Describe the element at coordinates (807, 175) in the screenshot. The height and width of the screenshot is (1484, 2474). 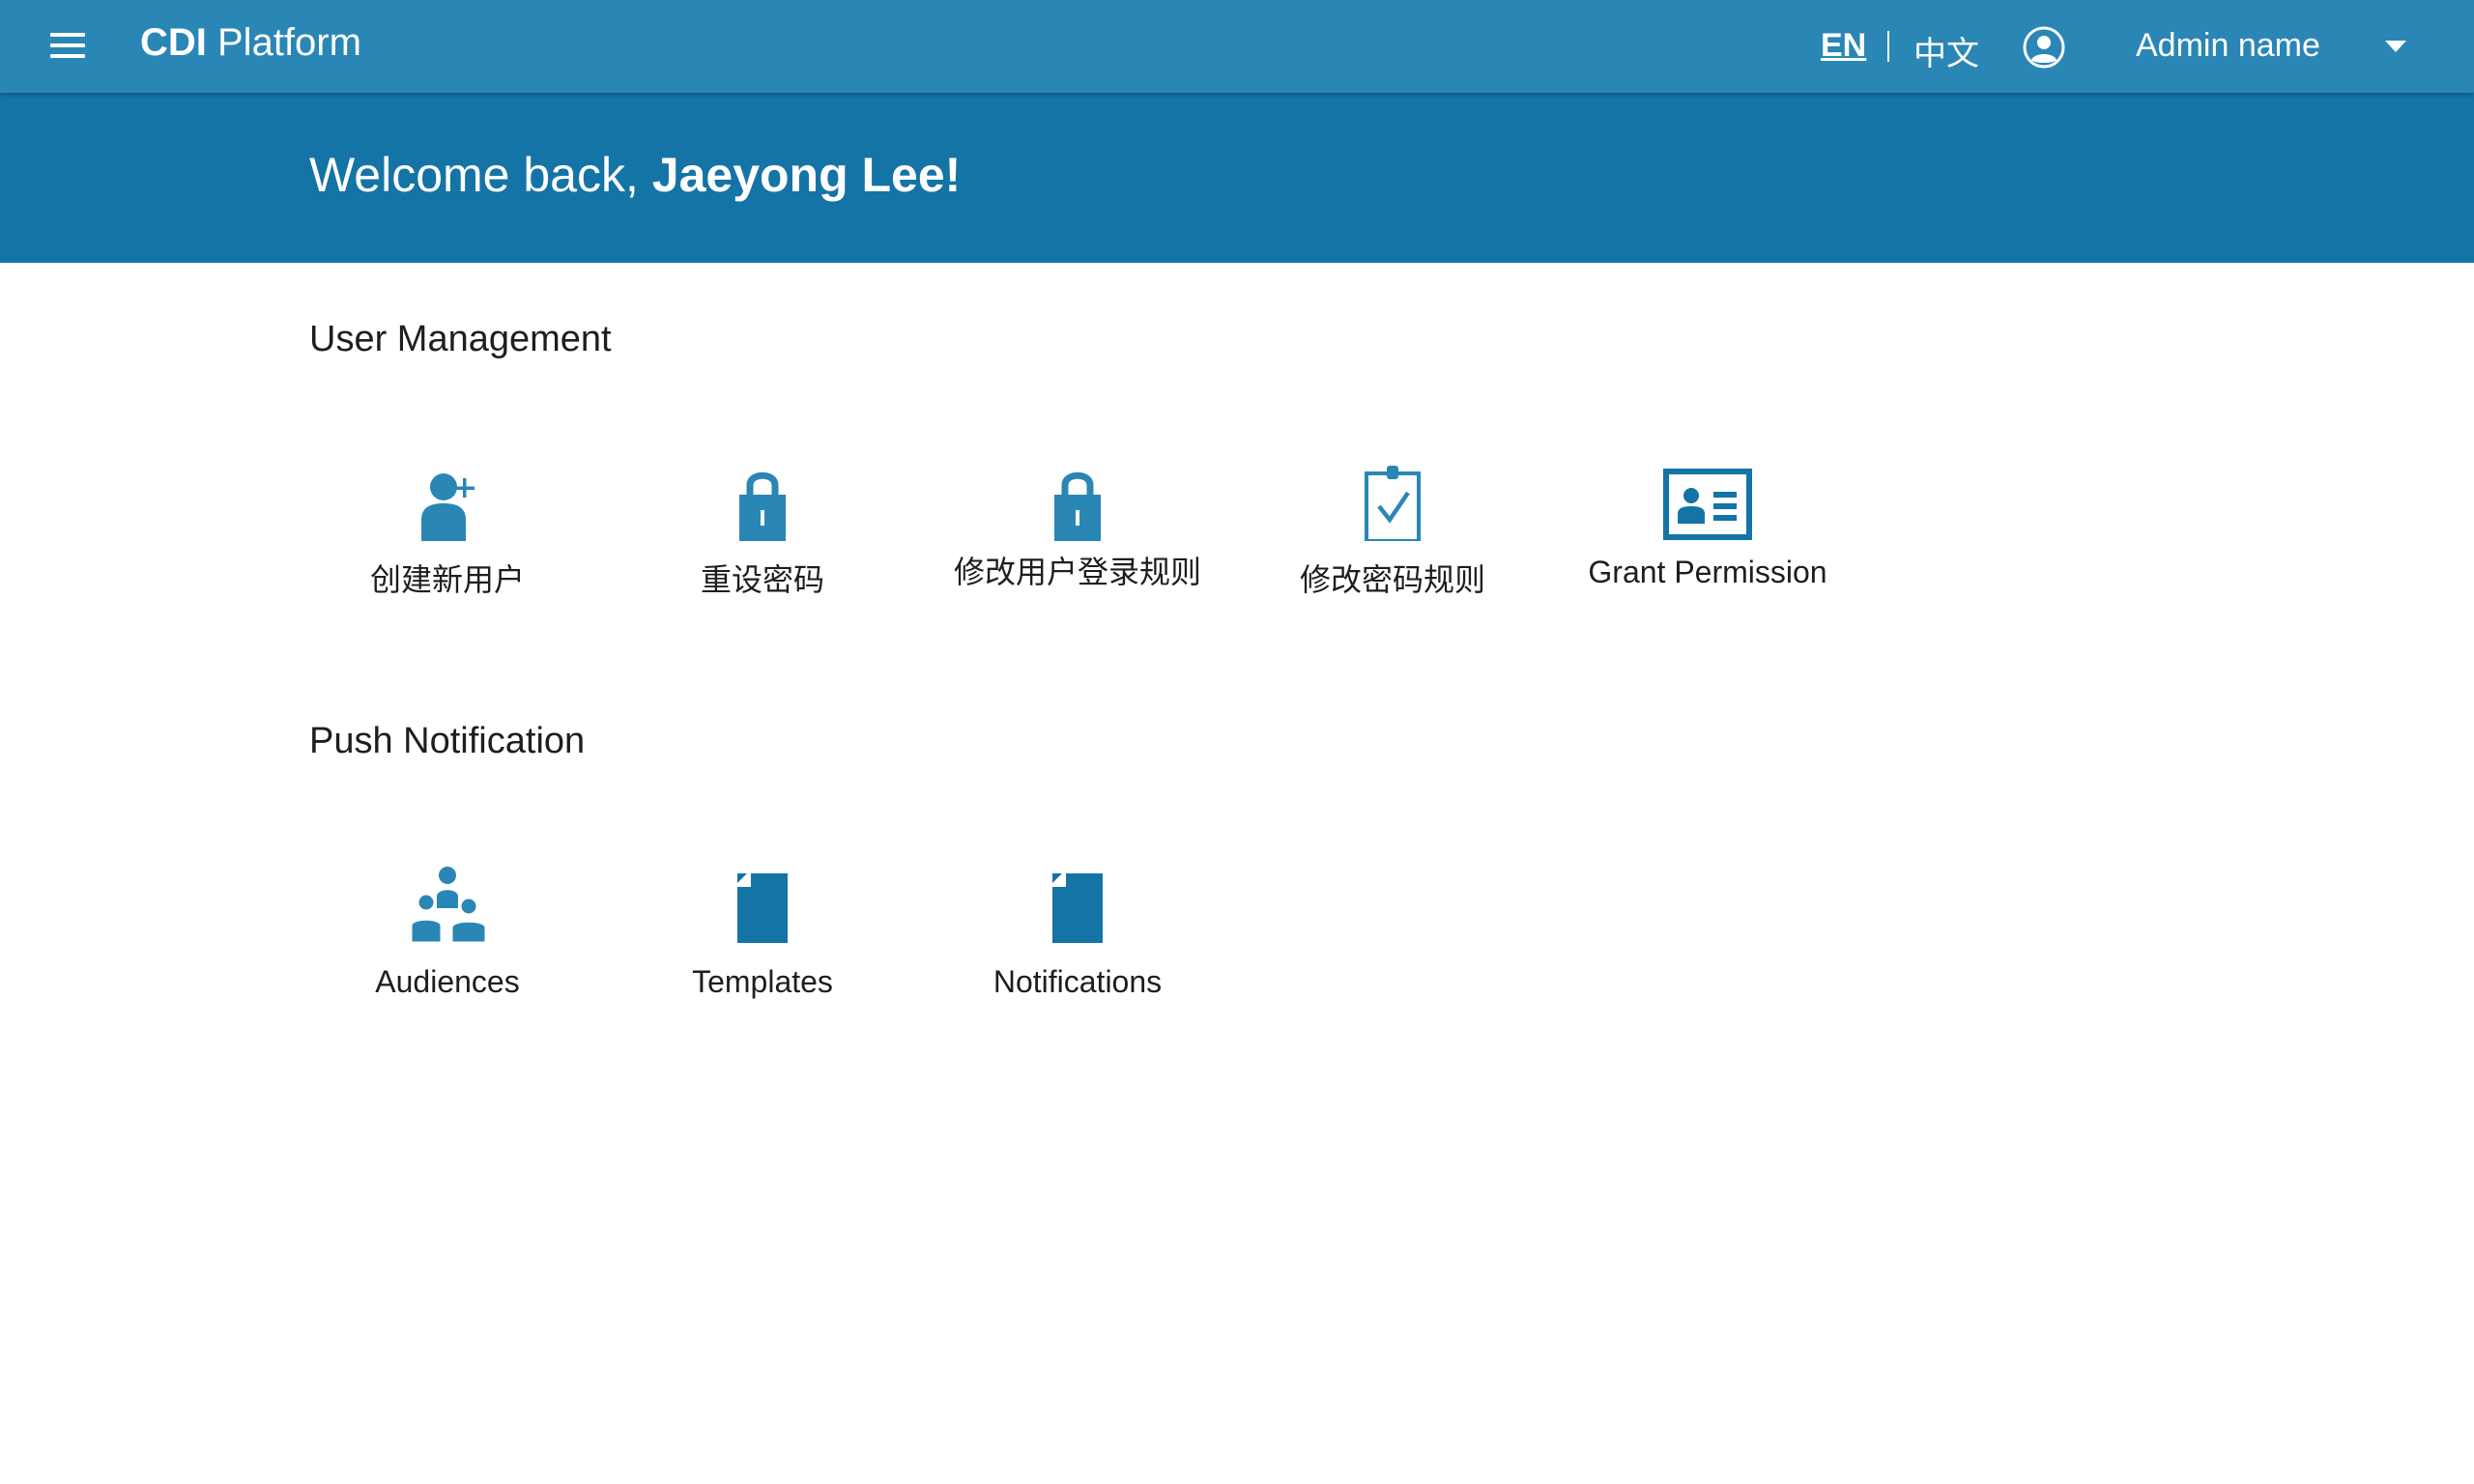
I see `welcome-user-name: Jaeyong Lee!` at that location.